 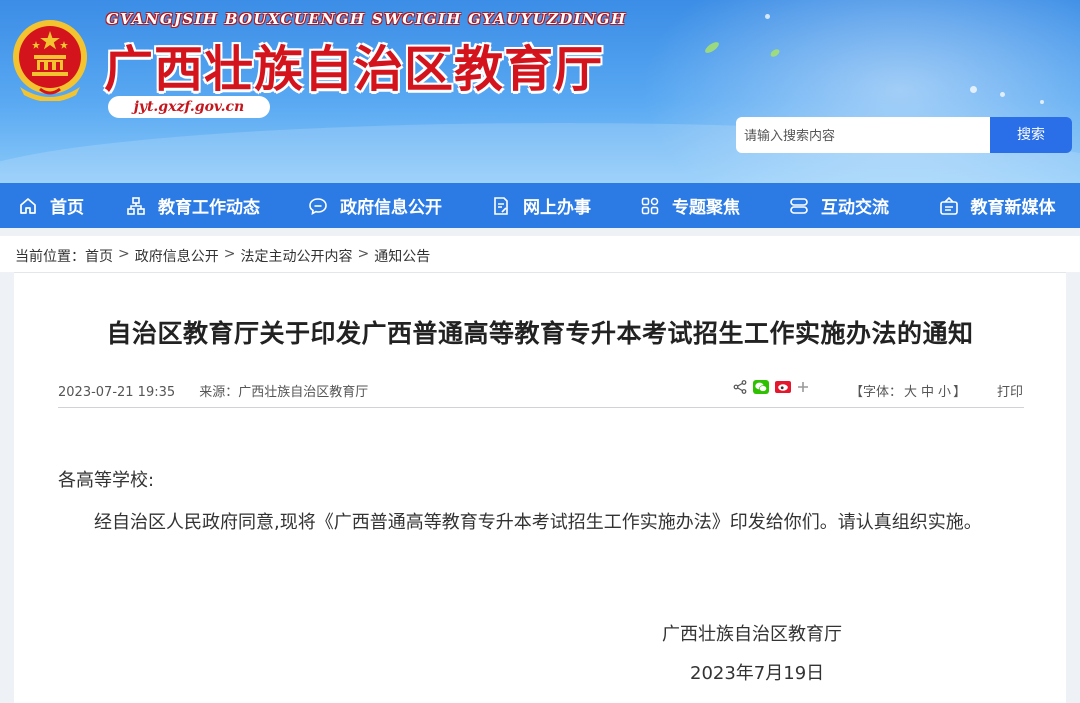 I want to click on article-salutation: 各高等学校:, so click(x=106, y=480).